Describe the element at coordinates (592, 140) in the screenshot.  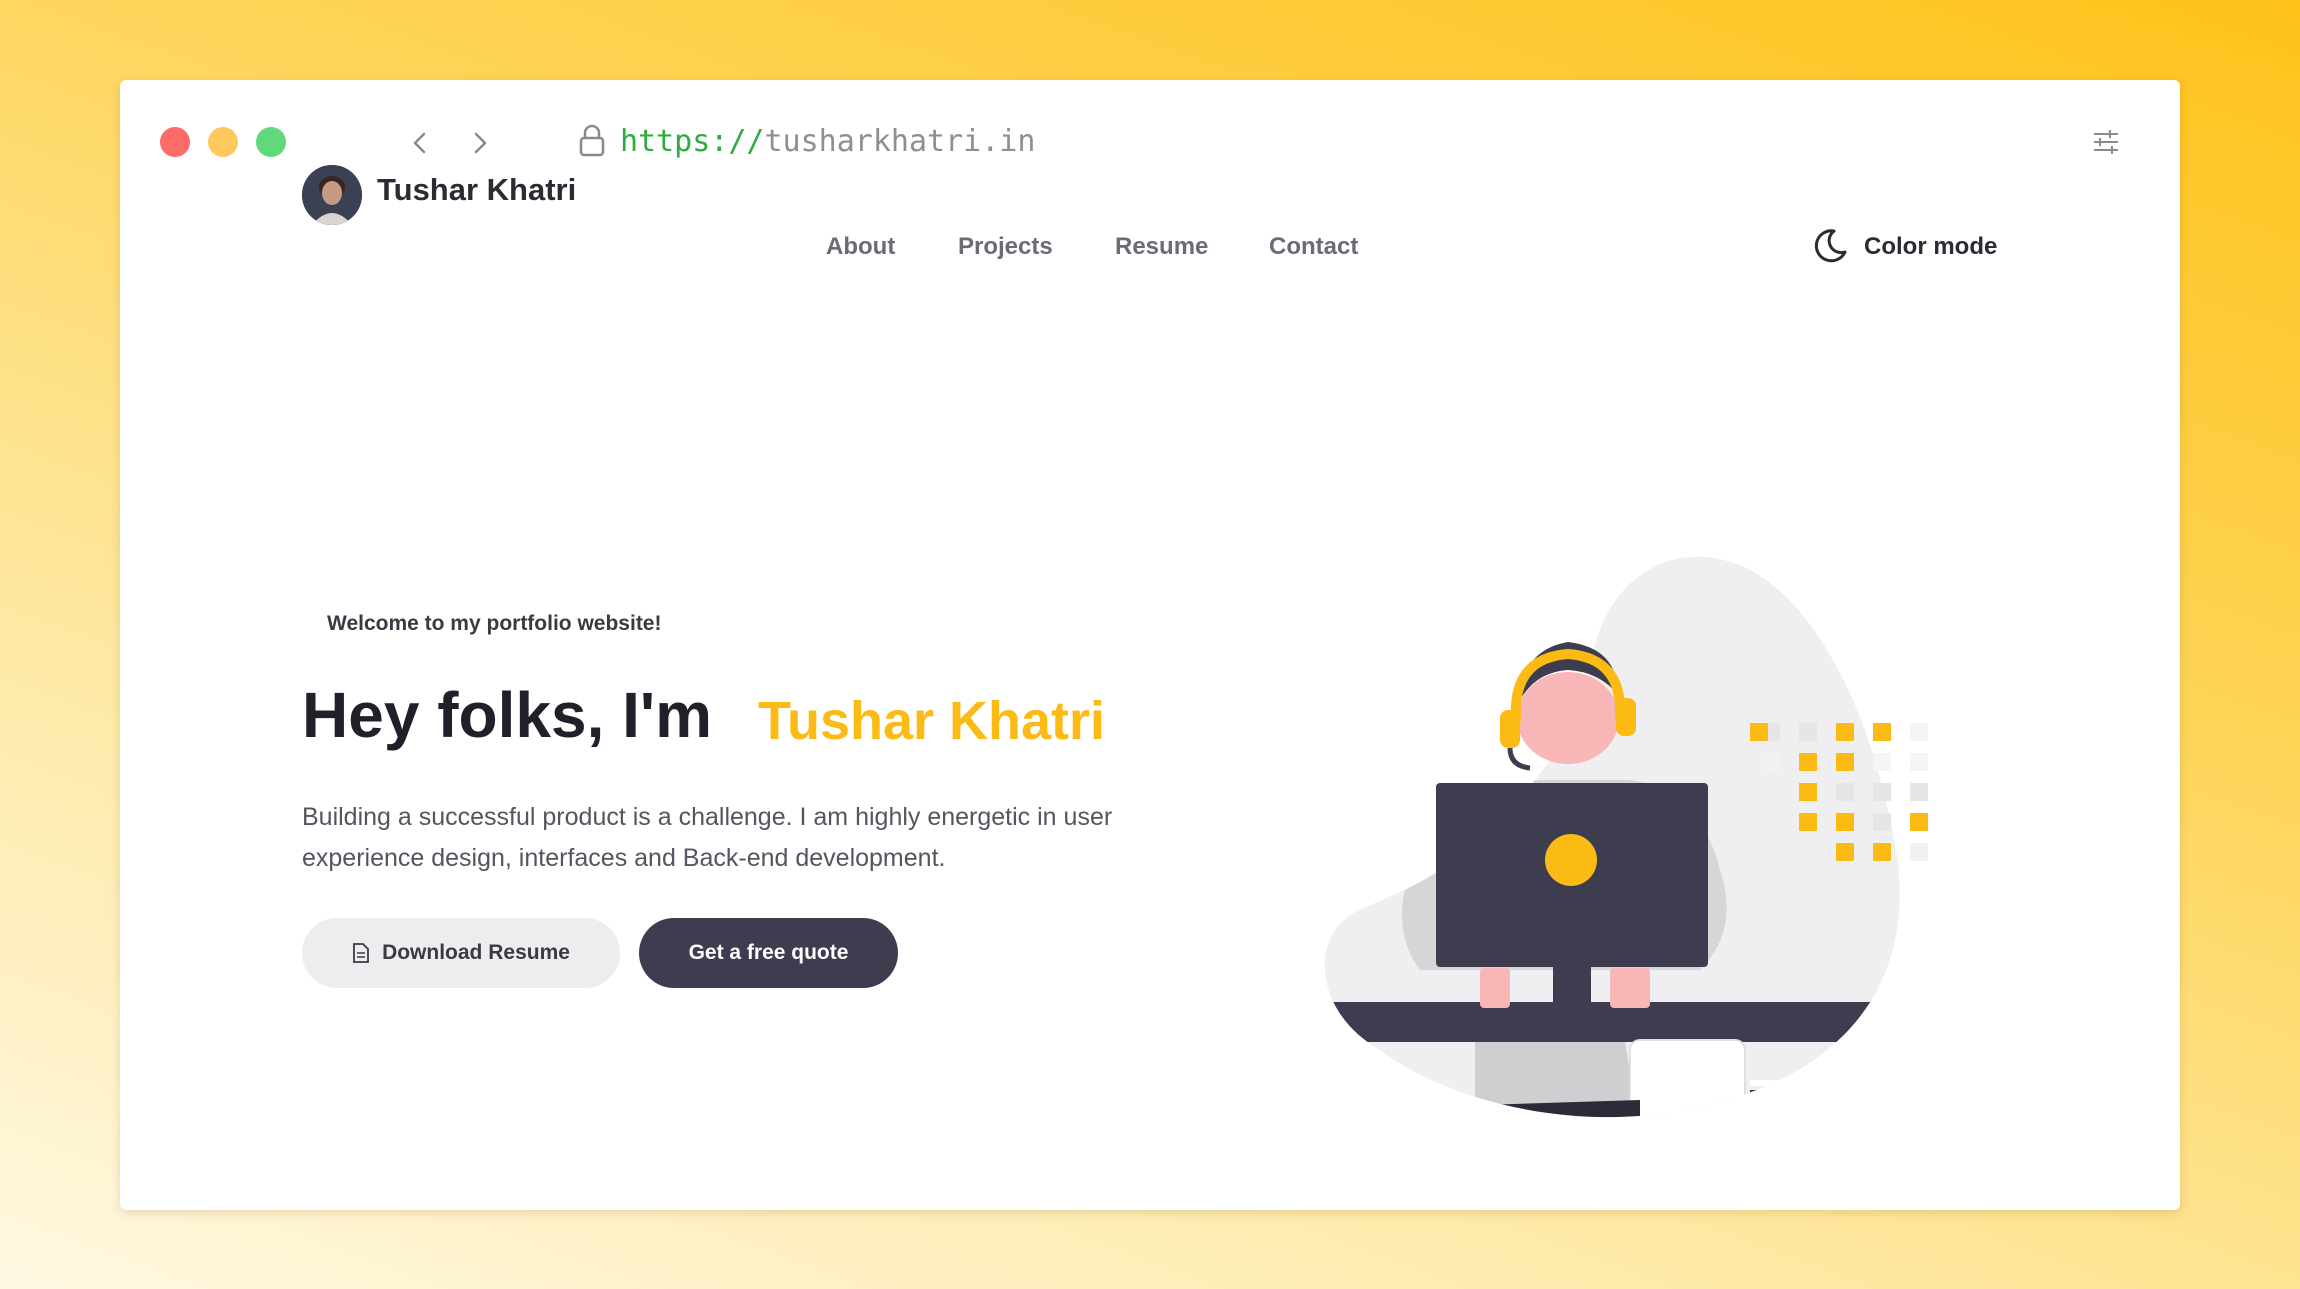
I see `lock-icon` at that location.